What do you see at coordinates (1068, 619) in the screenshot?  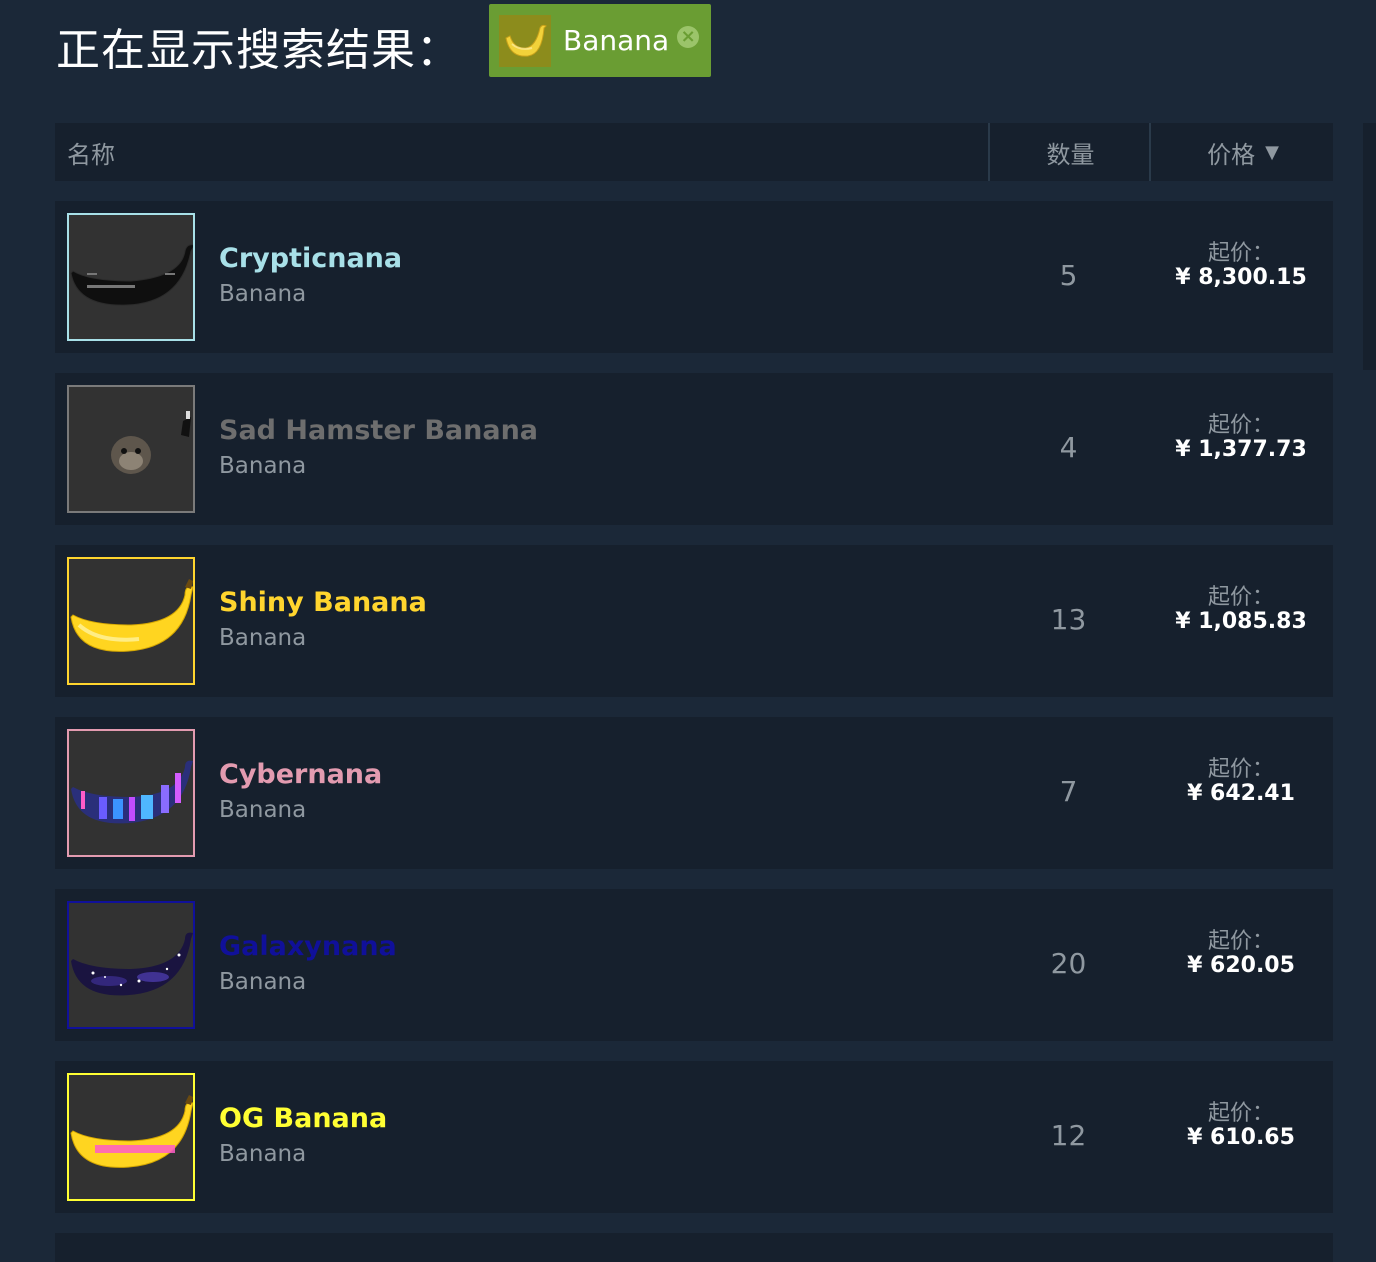 I see `item-quantity: 13` at bounding box center [1068, 619].